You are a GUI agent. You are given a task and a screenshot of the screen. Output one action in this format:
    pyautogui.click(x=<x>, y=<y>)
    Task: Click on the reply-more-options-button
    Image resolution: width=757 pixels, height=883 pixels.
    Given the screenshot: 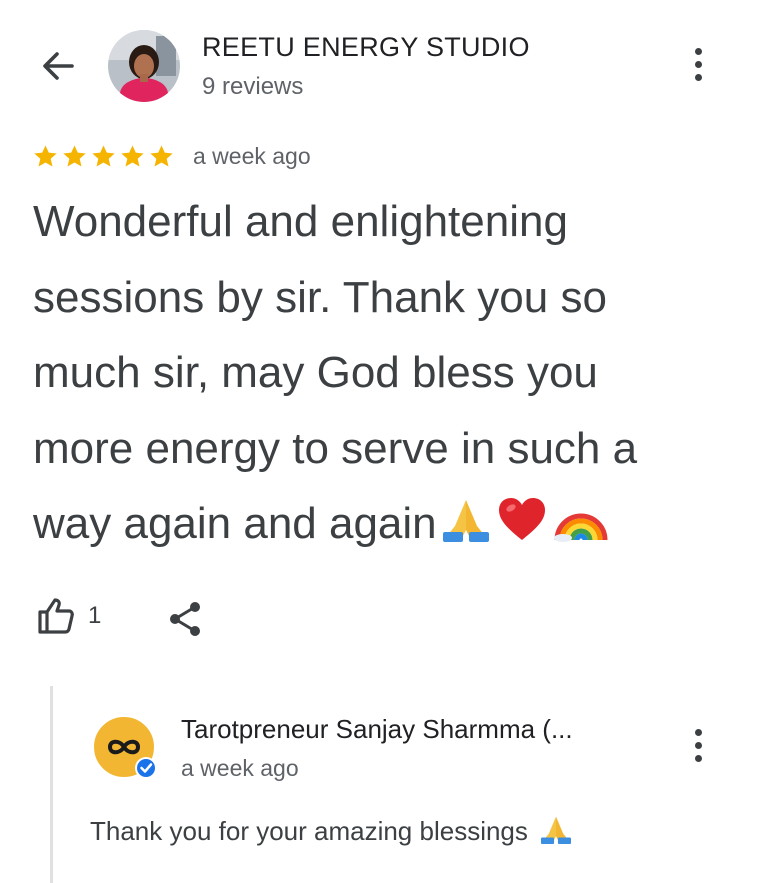 What is the action you would take?
    pyautogui.click(x=698, y=745)
    